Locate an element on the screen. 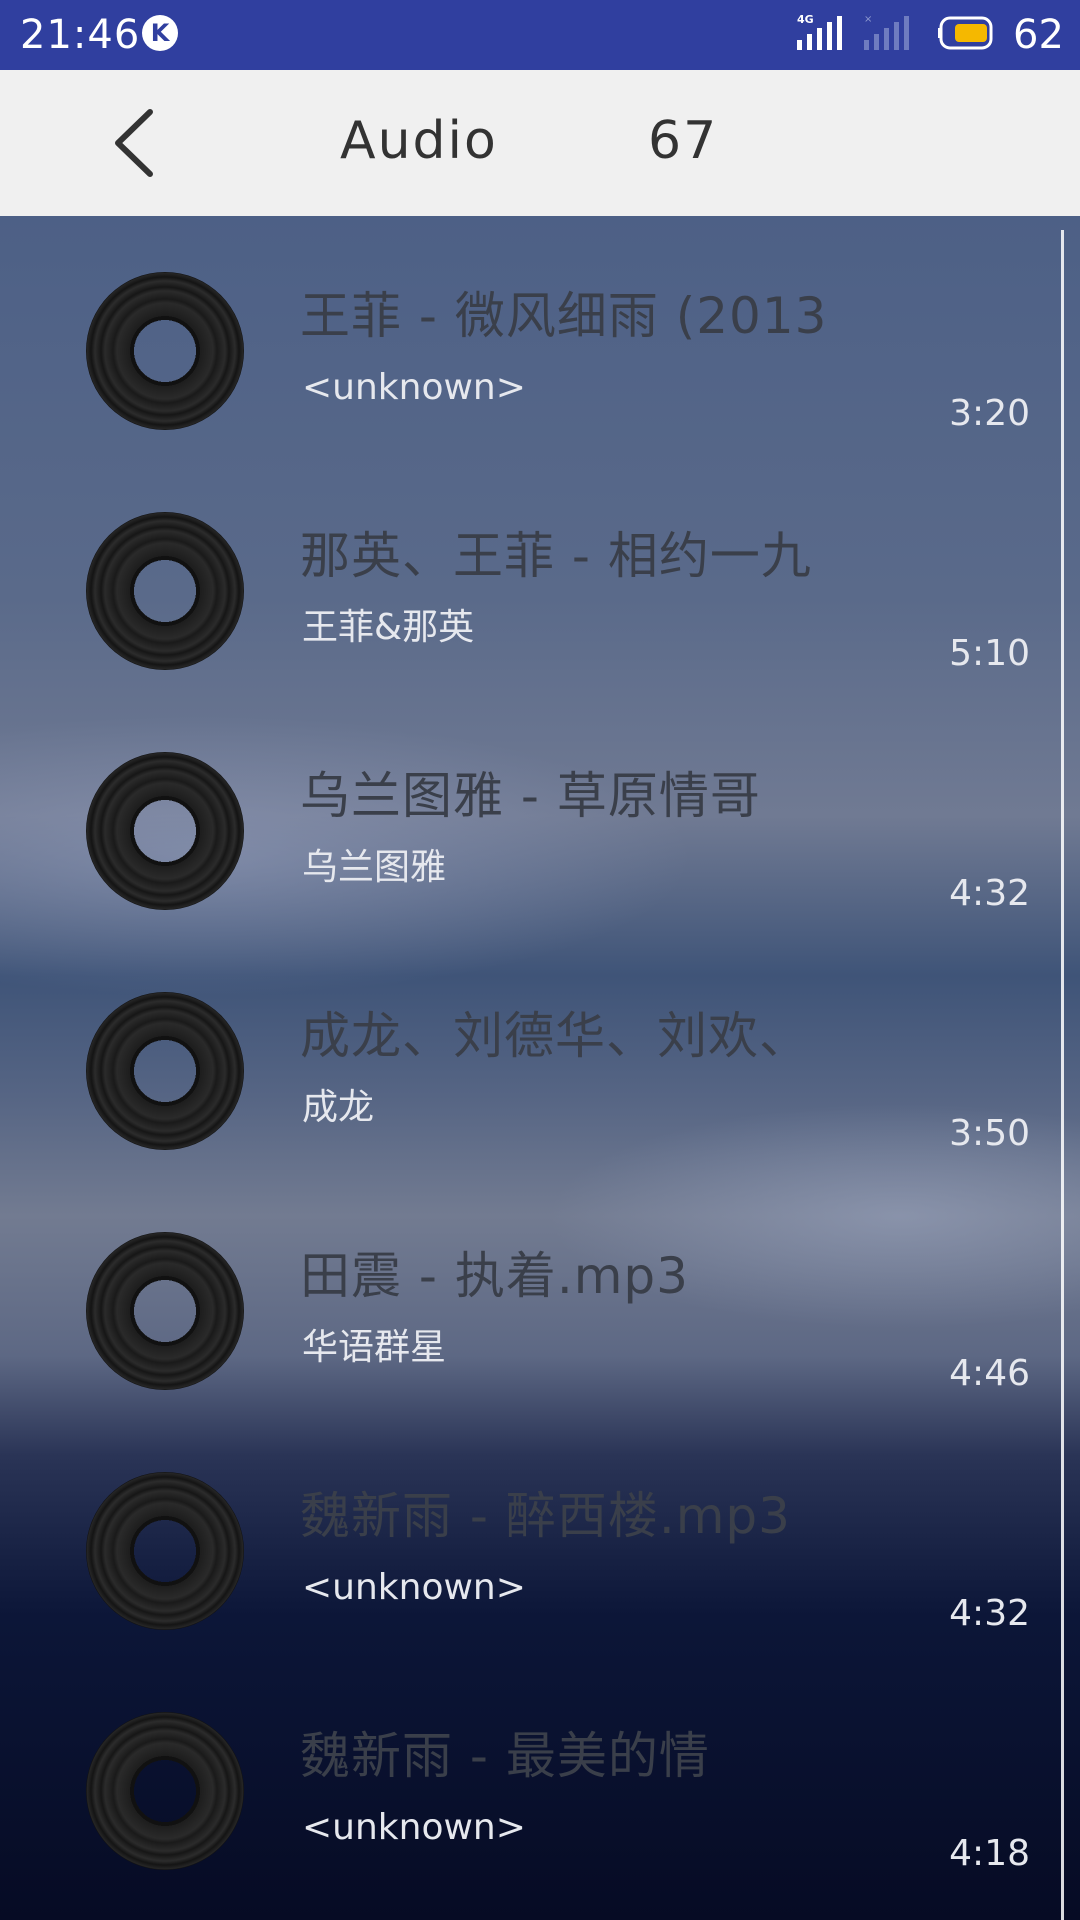 This screenshot has width=1080, height=1920. song-list-item: 田震 - 执着.mp3 华语群星 4:46 is located at coordinates (540, 1296).